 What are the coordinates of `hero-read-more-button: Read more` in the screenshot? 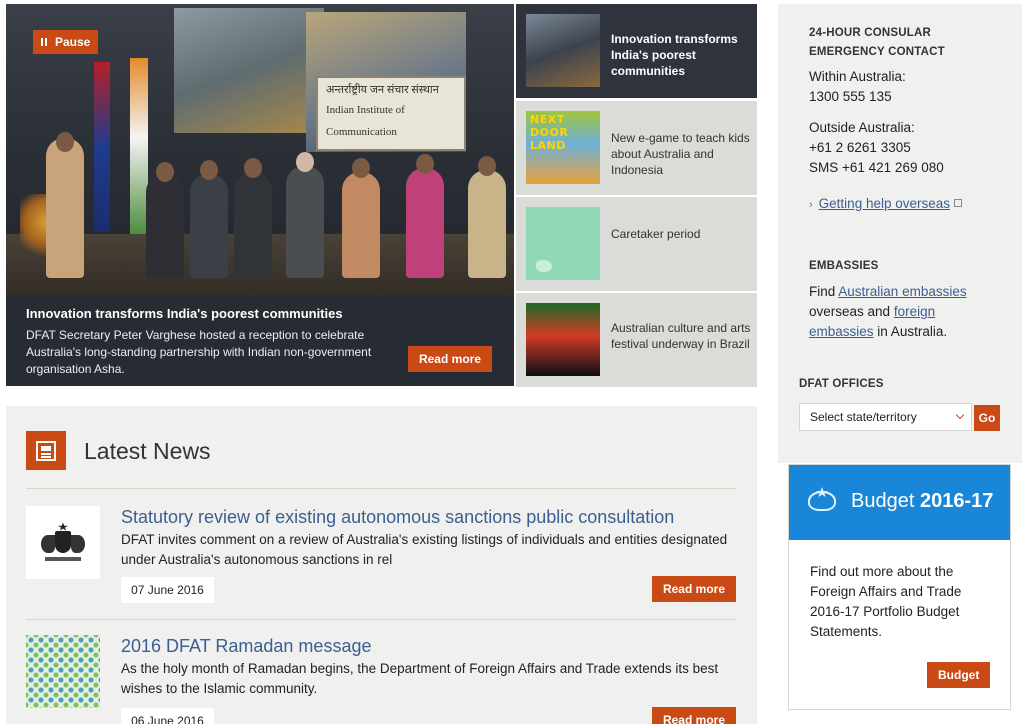 It's located at (449, 359).